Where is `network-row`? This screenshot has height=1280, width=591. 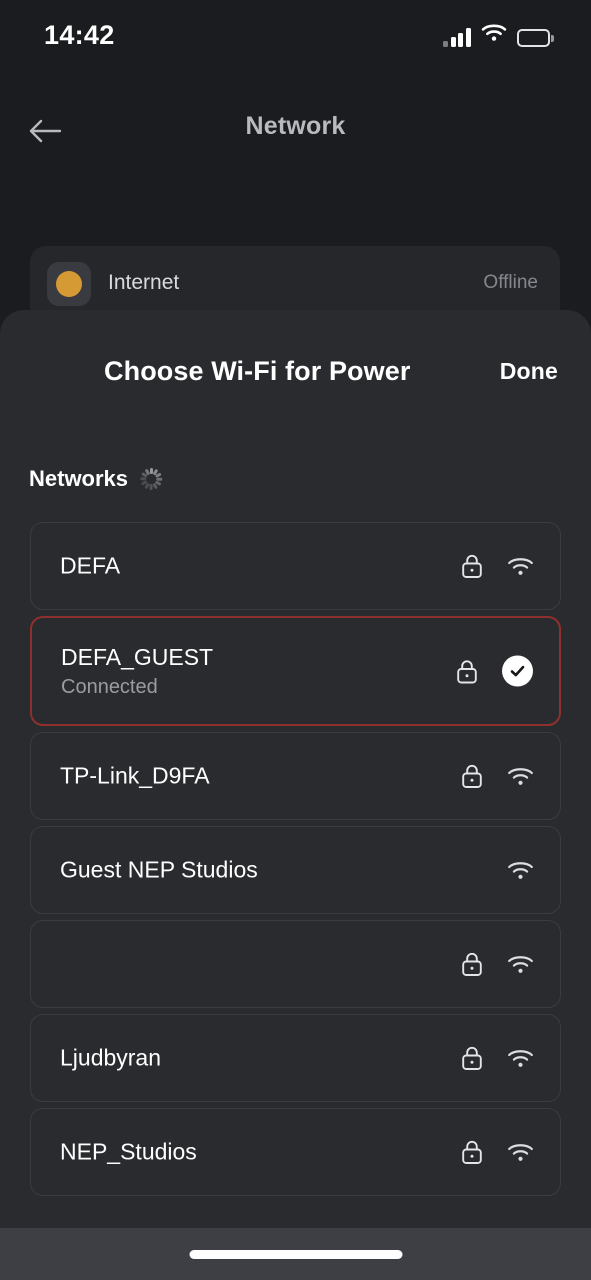
network-row is located at coordinates (295, 964).